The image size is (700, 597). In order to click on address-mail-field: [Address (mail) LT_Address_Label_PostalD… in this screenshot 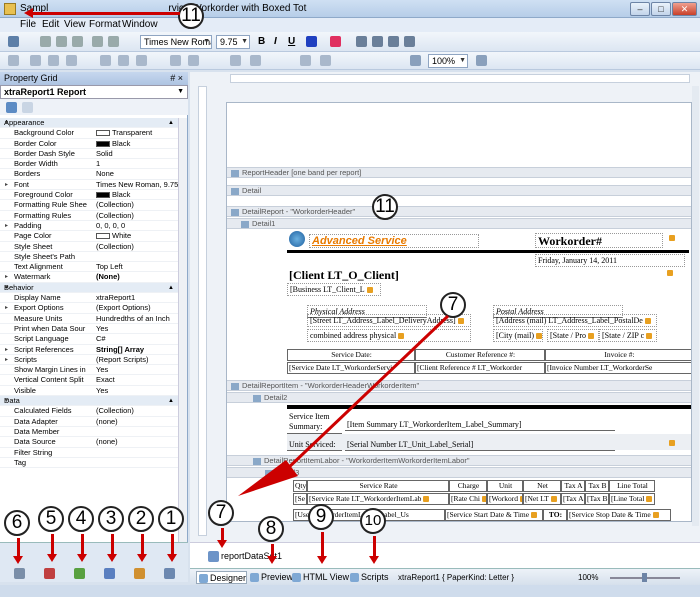, I will do `click(575, 320)`.